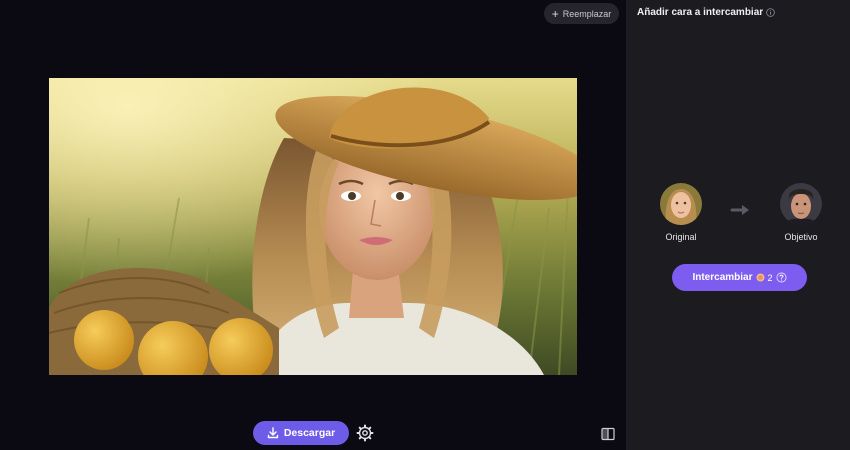  I want to click on replace-label: Reemplazar, so click(587, 13).